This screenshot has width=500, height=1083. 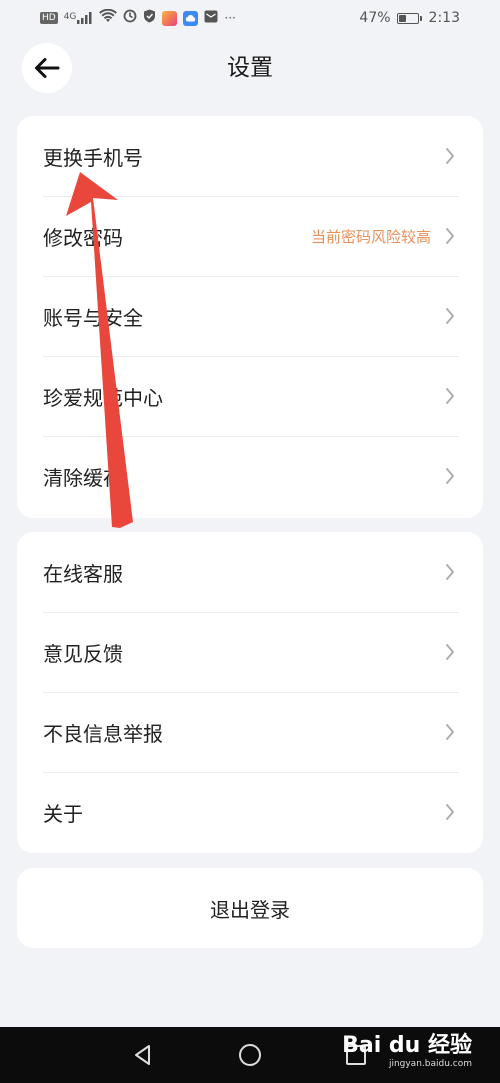 I want to click on logout-label: 退出登录, so click(x=250, y=909).